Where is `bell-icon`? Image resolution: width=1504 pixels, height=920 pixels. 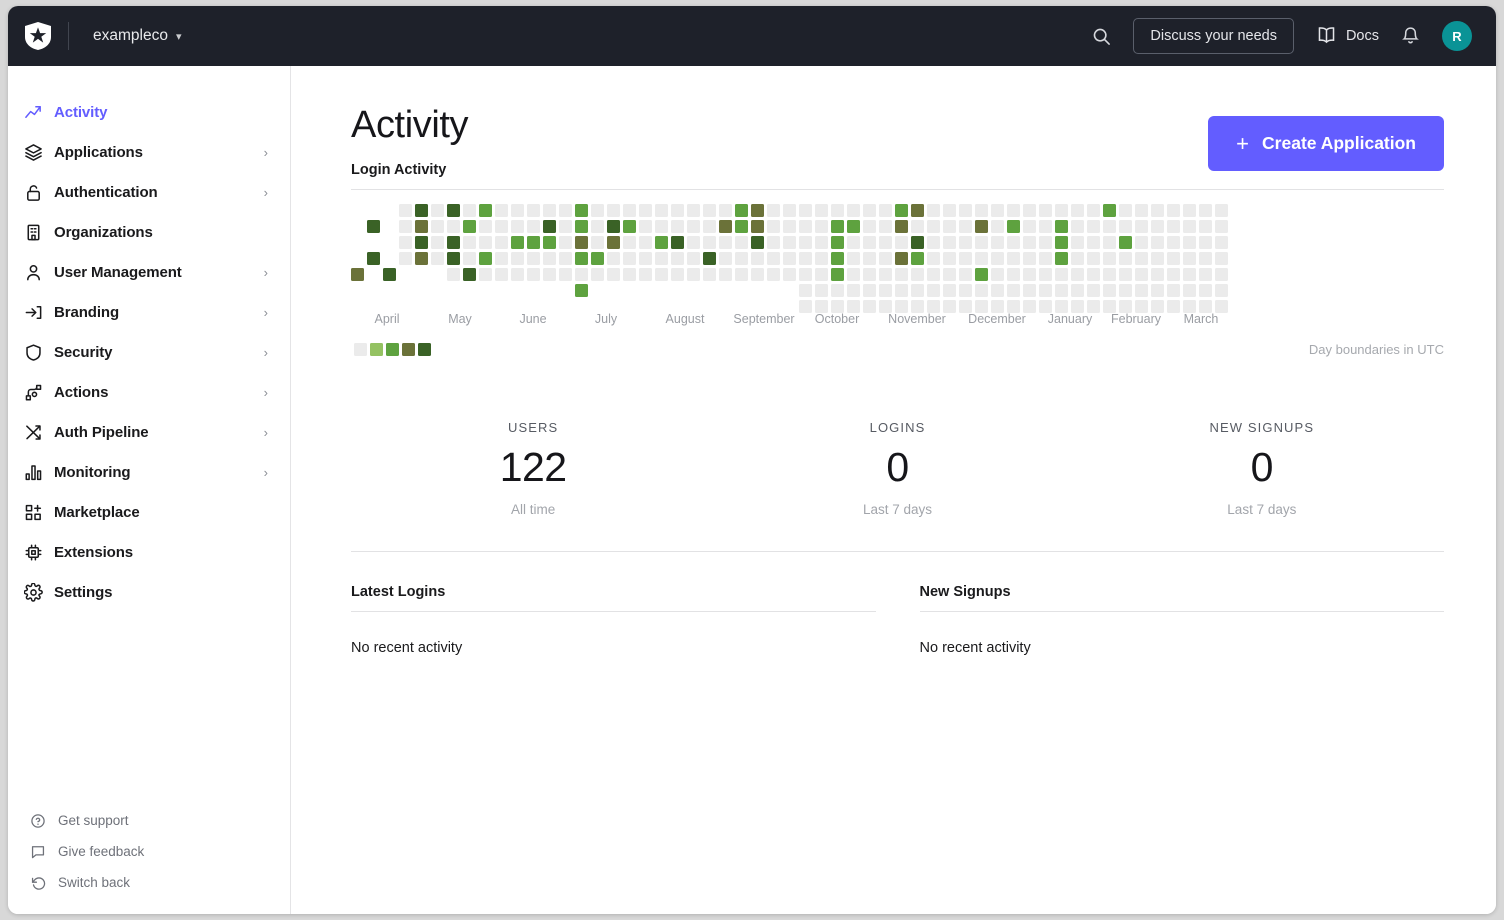
bell-icon is located at coordinates (1410, 36).